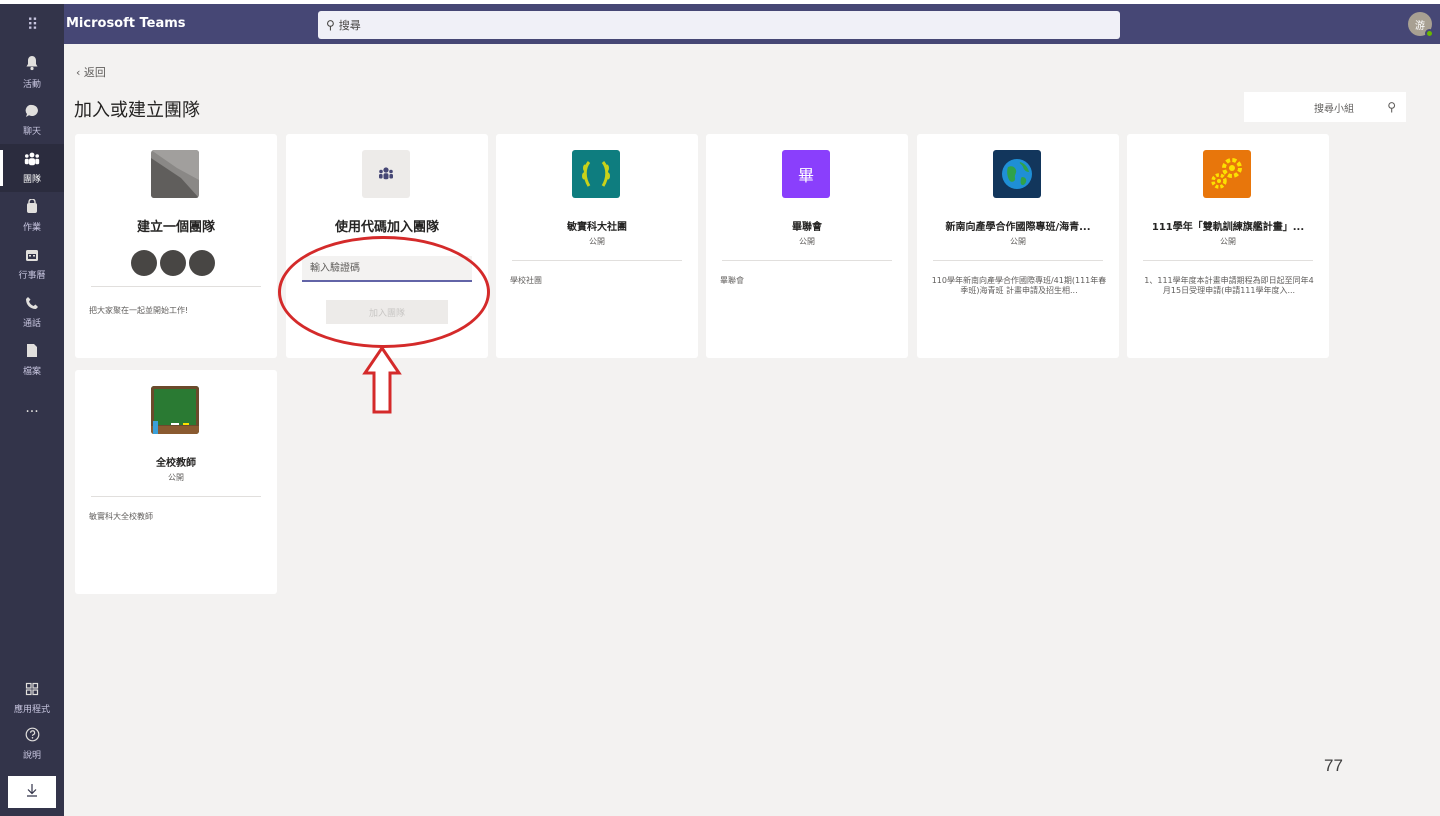  What do you see at coordinates (139, 310) in the screenshot?
I see `card-description: 把大家聚在一起並開始工作!` at bounding box center [139, 310].